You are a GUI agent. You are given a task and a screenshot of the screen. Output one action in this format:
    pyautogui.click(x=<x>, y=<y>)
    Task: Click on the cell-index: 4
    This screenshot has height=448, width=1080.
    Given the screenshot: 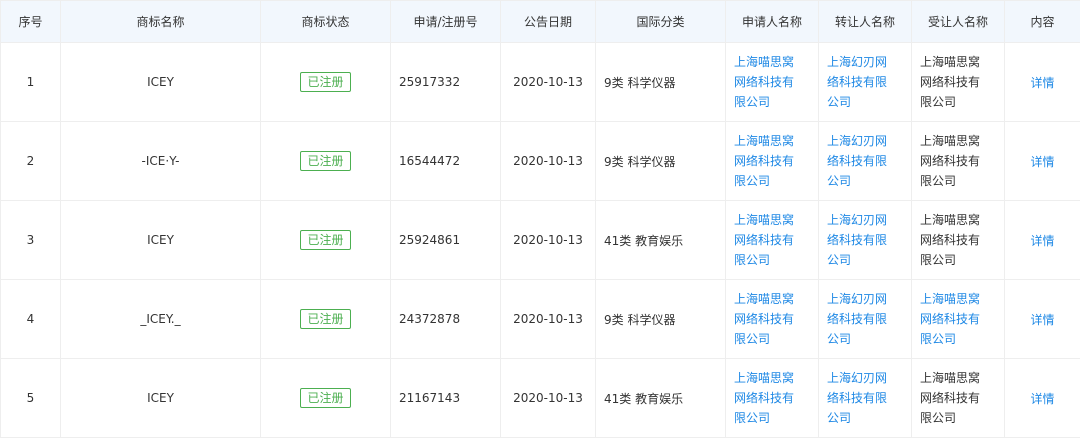 What is the action you would take?
    pyautogui.click(x=30, y=319)
    